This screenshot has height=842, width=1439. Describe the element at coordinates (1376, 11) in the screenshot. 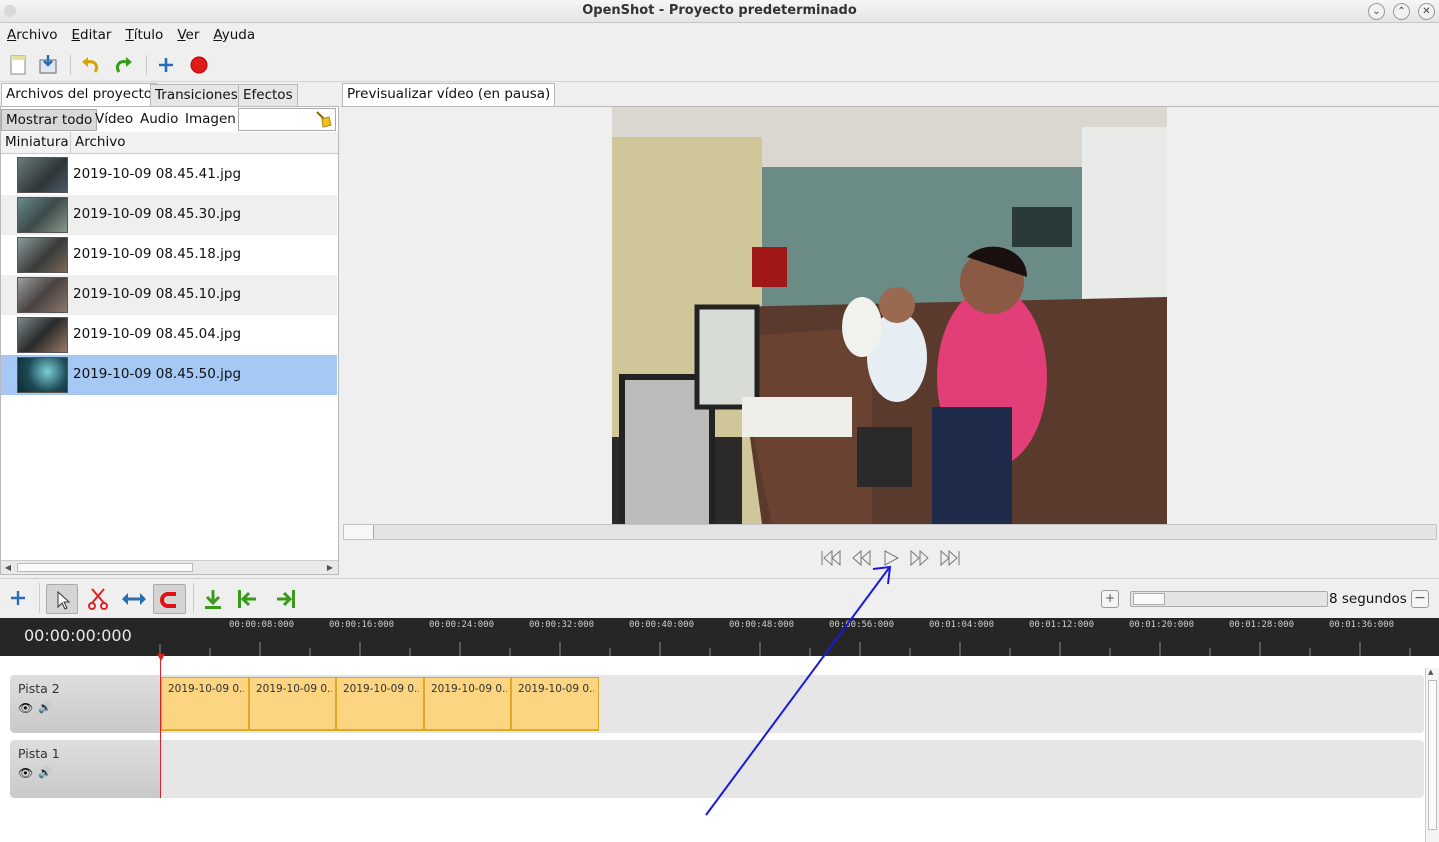

I see `minimize-icon: ⌄` at that location.